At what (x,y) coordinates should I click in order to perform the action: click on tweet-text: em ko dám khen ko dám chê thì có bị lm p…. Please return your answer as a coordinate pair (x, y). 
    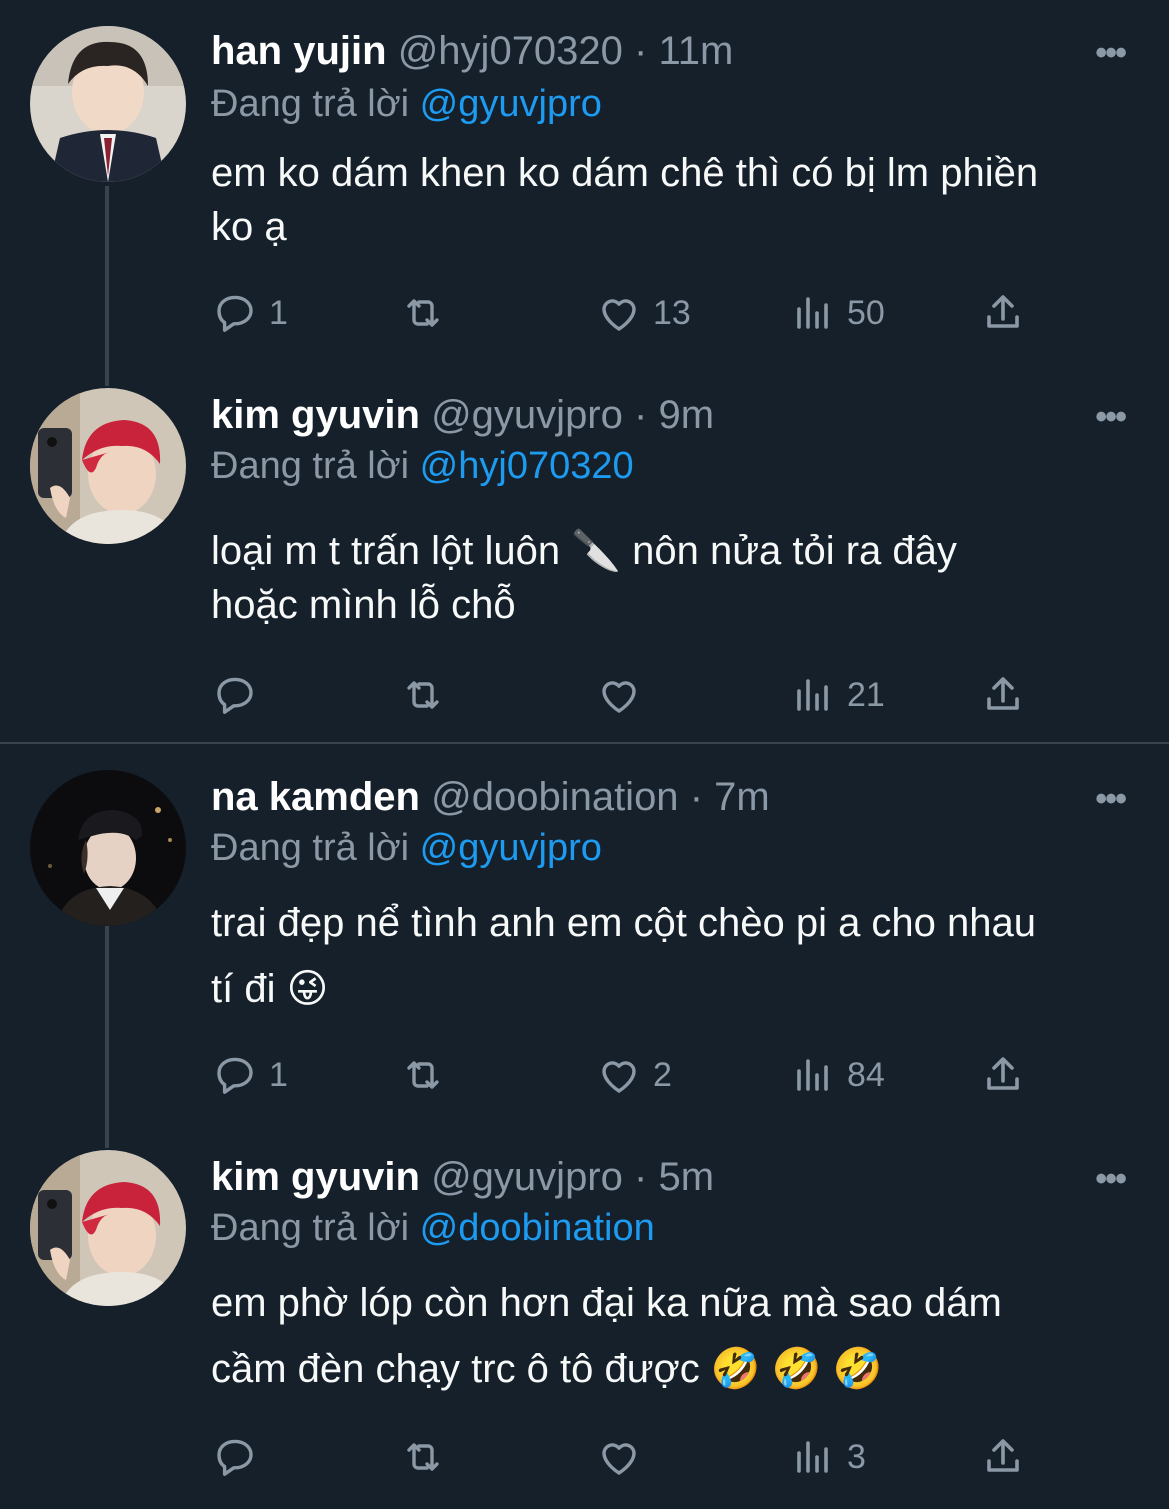
    Looking at the image, I should click on (676, 200).